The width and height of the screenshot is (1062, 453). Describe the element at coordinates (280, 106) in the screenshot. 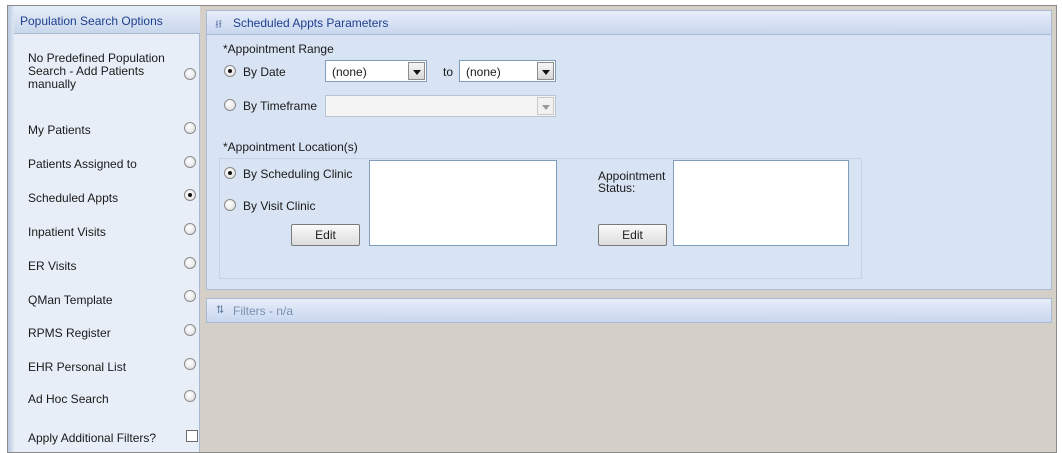

I see `by-timeframe-label: By Timeframe` at that location.